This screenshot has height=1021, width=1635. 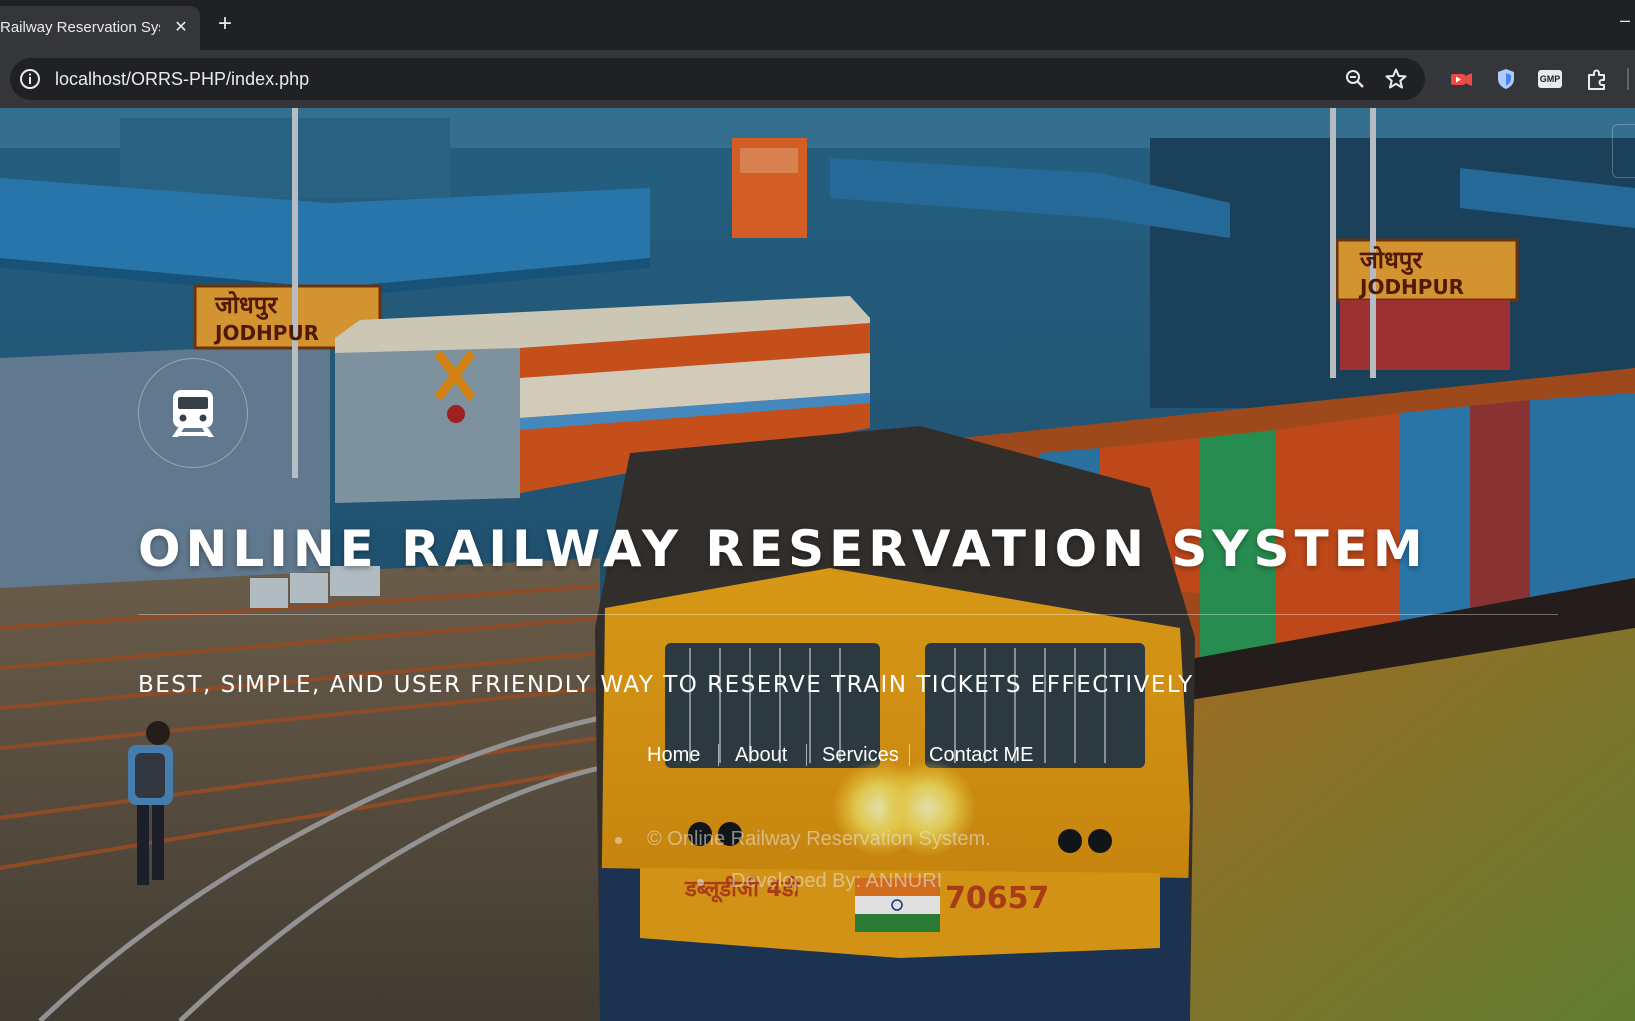 What do you see at coordinates (817, 25) in the screenshot?
I see `tab-strip: Railway Reservation System ✕ + –` at bounding box center [817, 25].